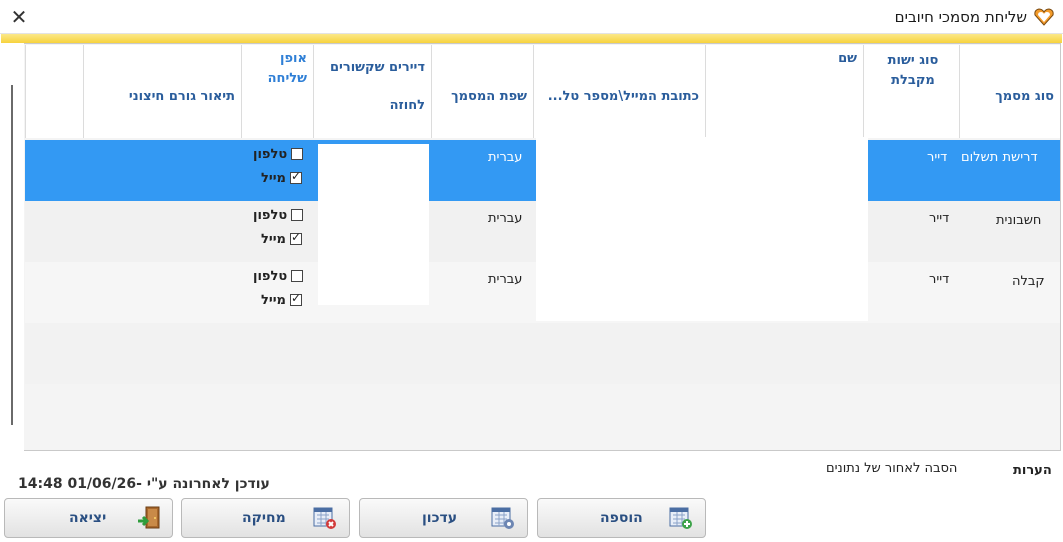 This screenshot has width=1063, height=542. Describe the element at coordinates (149, 517) in the screenshot. I see `exit-door-icon` at that location.